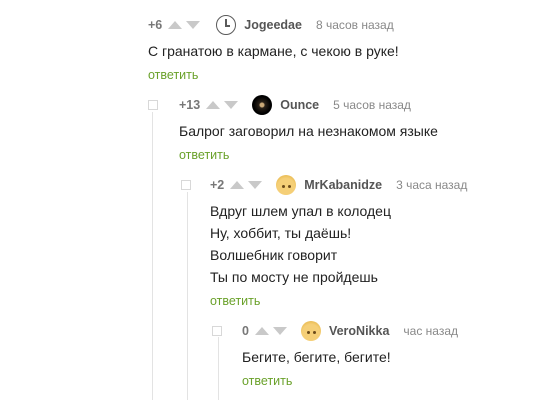 The width and height of the screenshot is (550, 400). I want to click on comment-username: MrKabanidze, so click(343, 185).